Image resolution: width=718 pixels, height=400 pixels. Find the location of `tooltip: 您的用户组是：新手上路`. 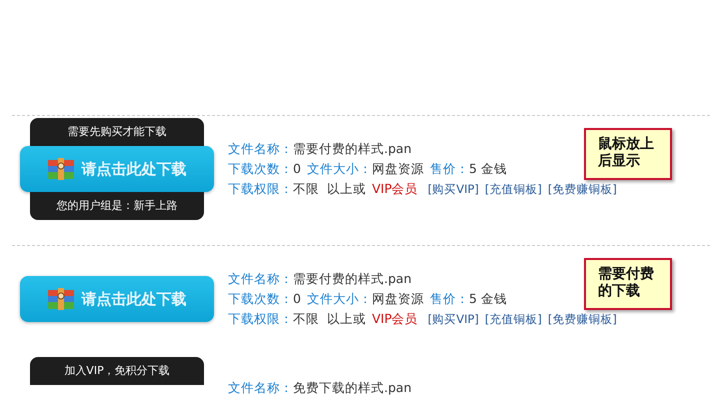

tooltip: 您的用户组是：新手上路 is located at coordinates (117, 206).